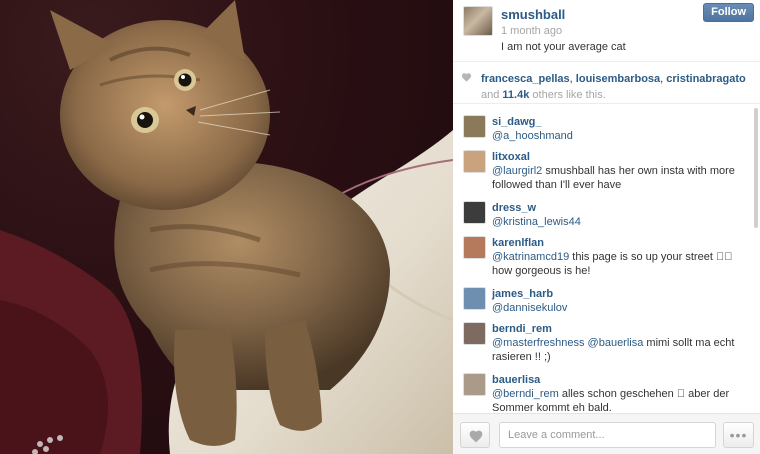  I want to click on more-options-button: •••, so click(738, 435).